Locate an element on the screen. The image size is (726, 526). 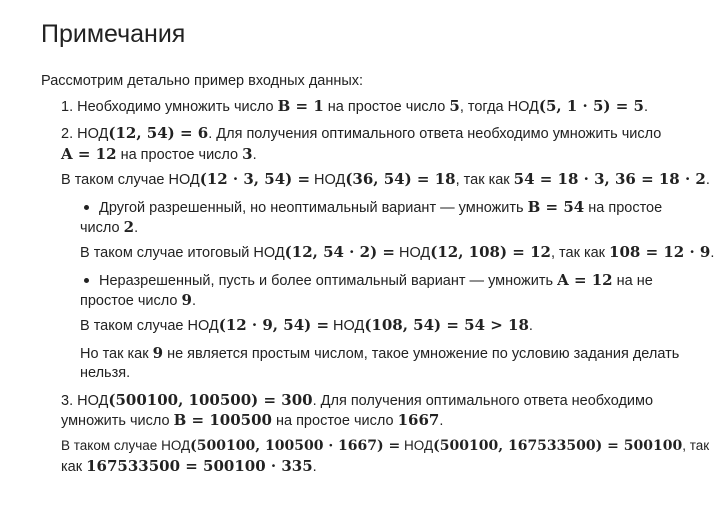
math-expr: (500100, 167533500) = 500100 is located at coordinates (558, 446).